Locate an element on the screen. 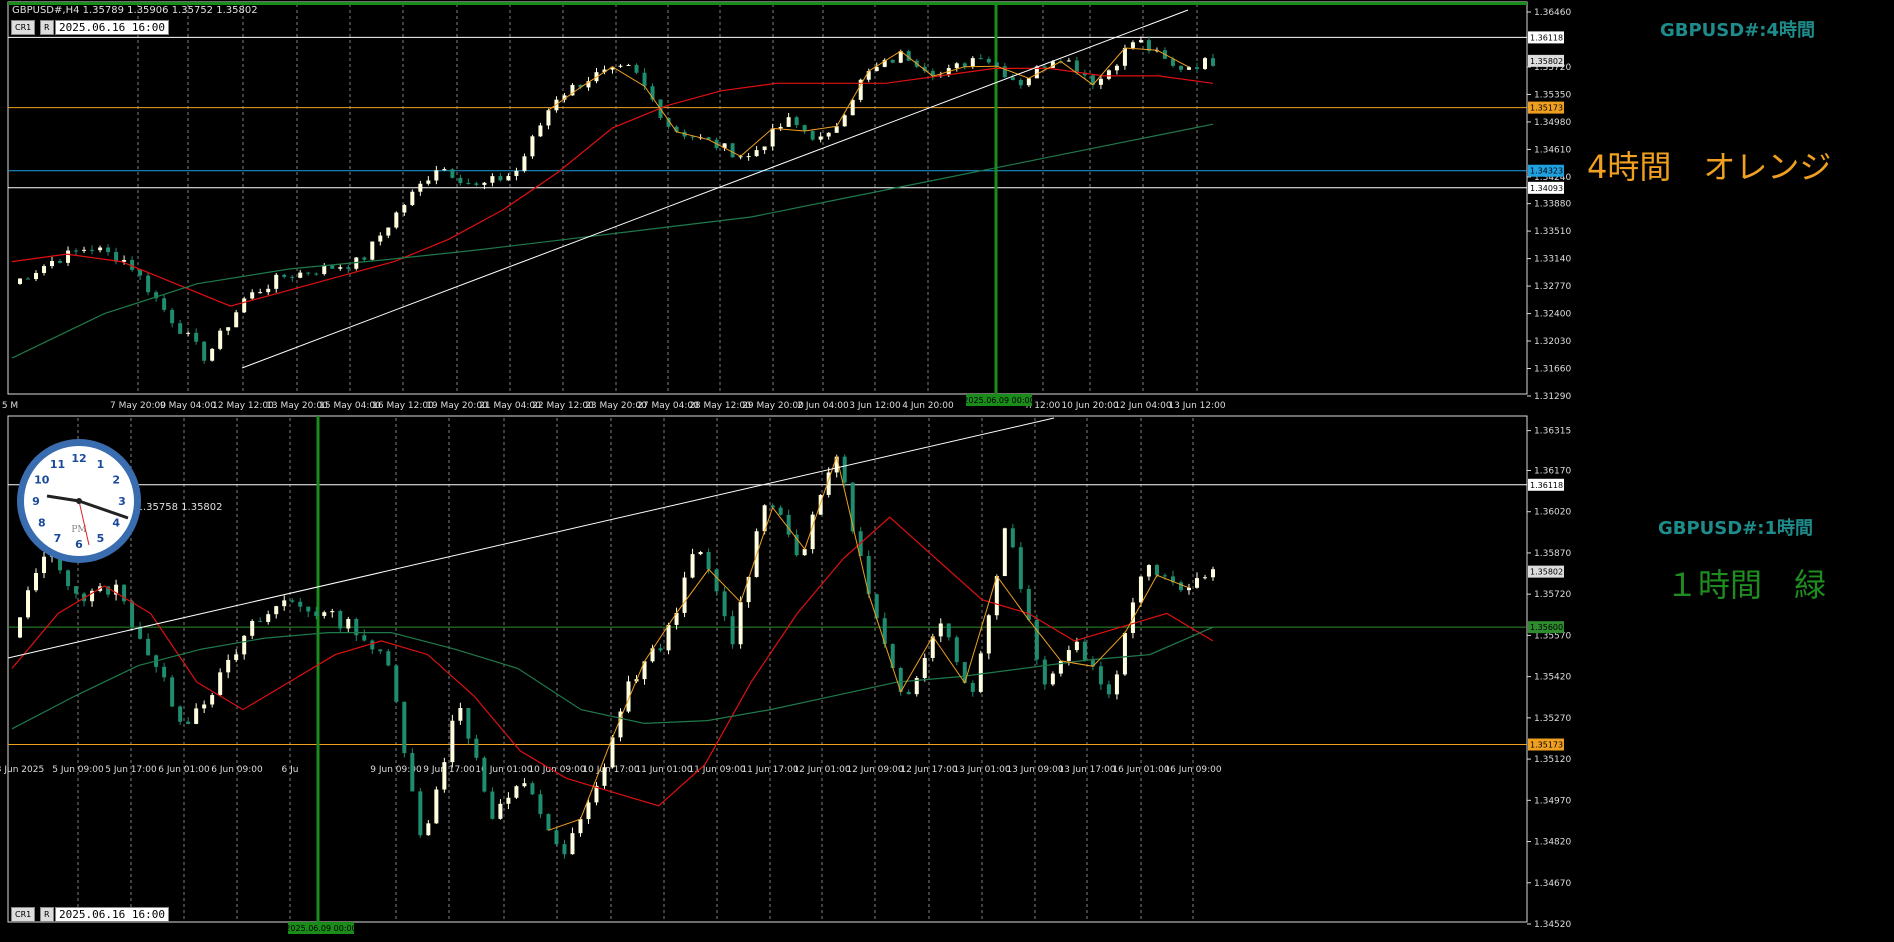 This screenshot has width=1894, height=942. price-label-price: 1.35802 is located at coordinates (1546, 572).